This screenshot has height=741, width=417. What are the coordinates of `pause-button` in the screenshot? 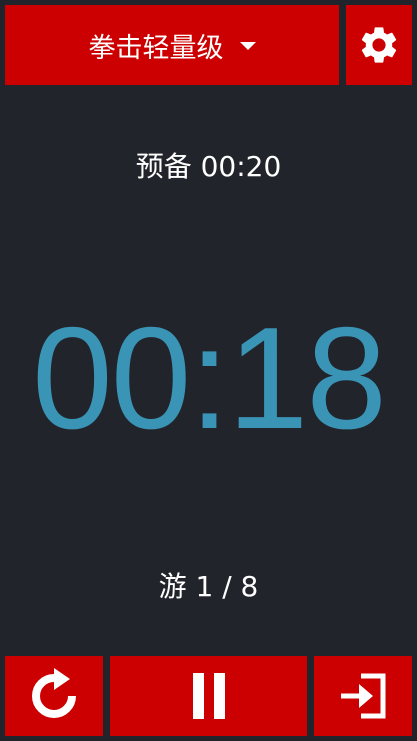 It's located at (208, 696).